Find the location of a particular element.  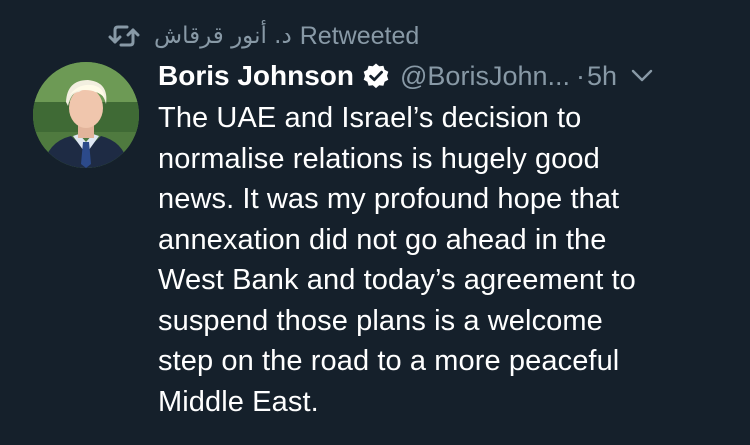

retweeter-name: د. أنور قرقاش is located at coordinates (223, 36).